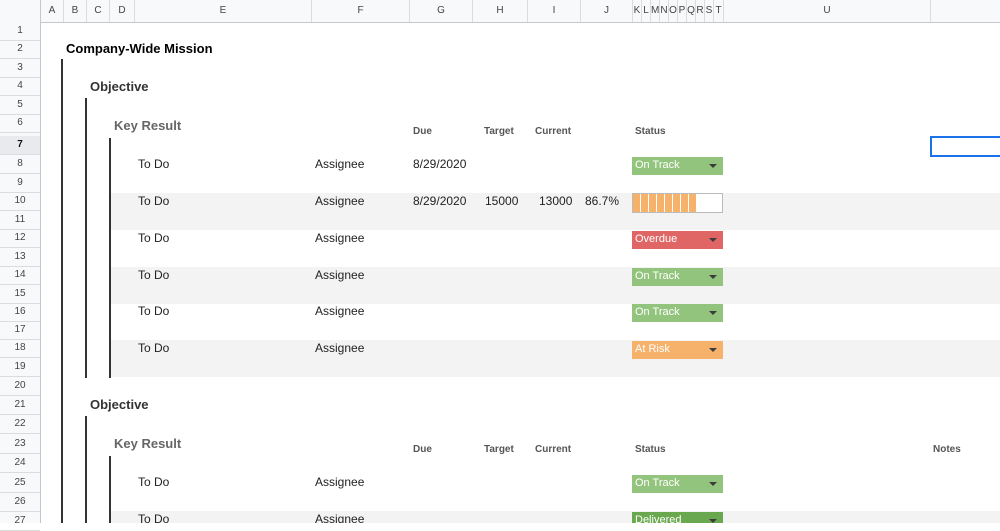  I want to click on company-mission-title: Company-Wide Mission, so click(139, 48).